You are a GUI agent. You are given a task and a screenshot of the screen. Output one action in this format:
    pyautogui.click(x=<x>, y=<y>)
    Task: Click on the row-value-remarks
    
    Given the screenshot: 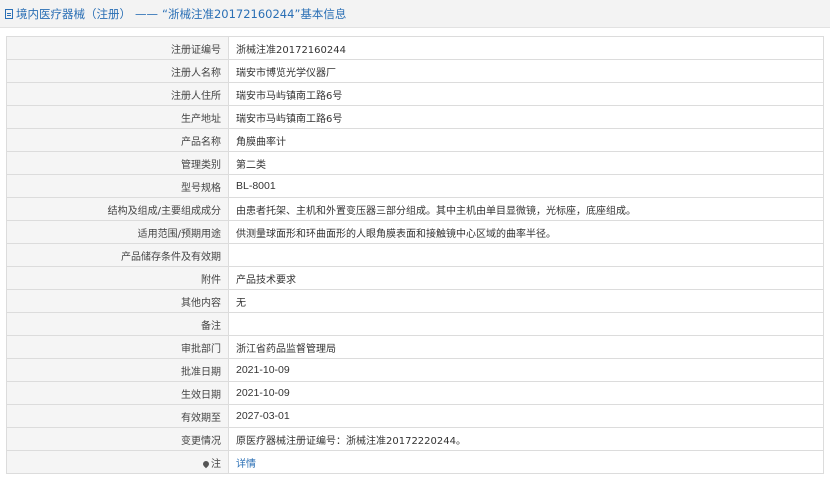 What is the action you would take?
    pyautogui.click(x=526, y=324)
    